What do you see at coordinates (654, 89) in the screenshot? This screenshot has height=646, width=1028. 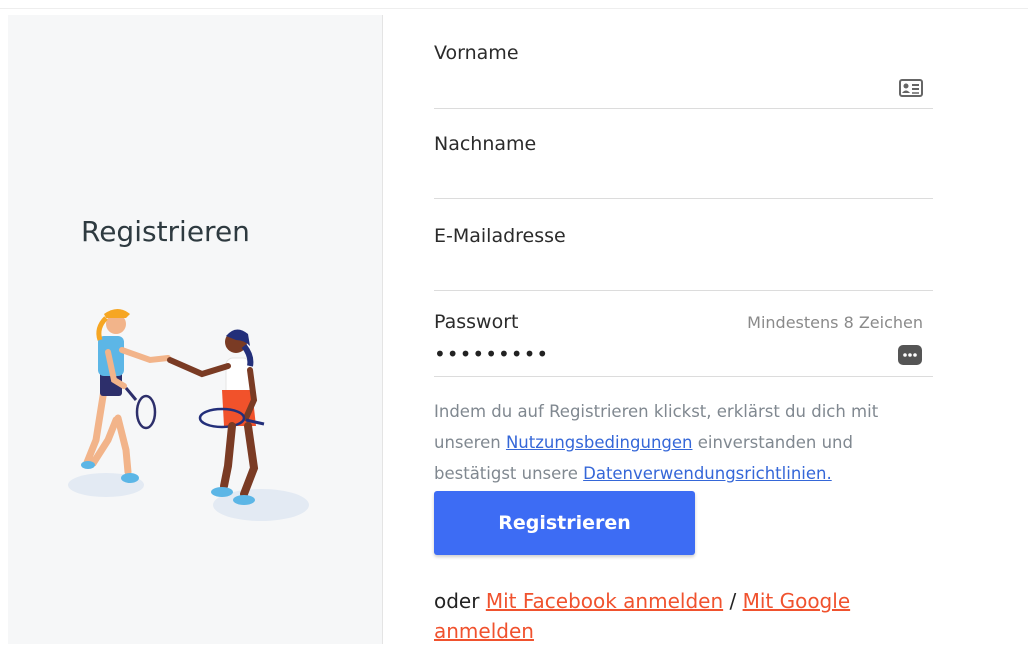 I see `first-name-input` at bounding box center [654, 89].